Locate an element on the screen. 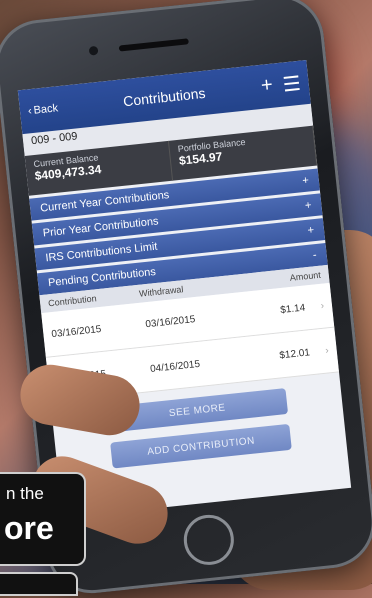 The width and height of the screenshot is (372, 598). nav-actions: + ☰ is located at coordinates (281, 84).